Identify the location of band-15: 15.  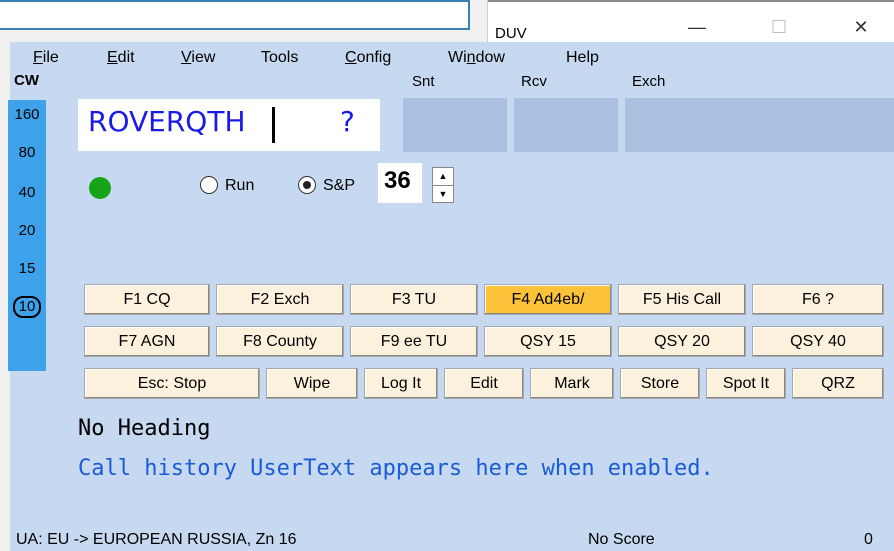
(27, 268).